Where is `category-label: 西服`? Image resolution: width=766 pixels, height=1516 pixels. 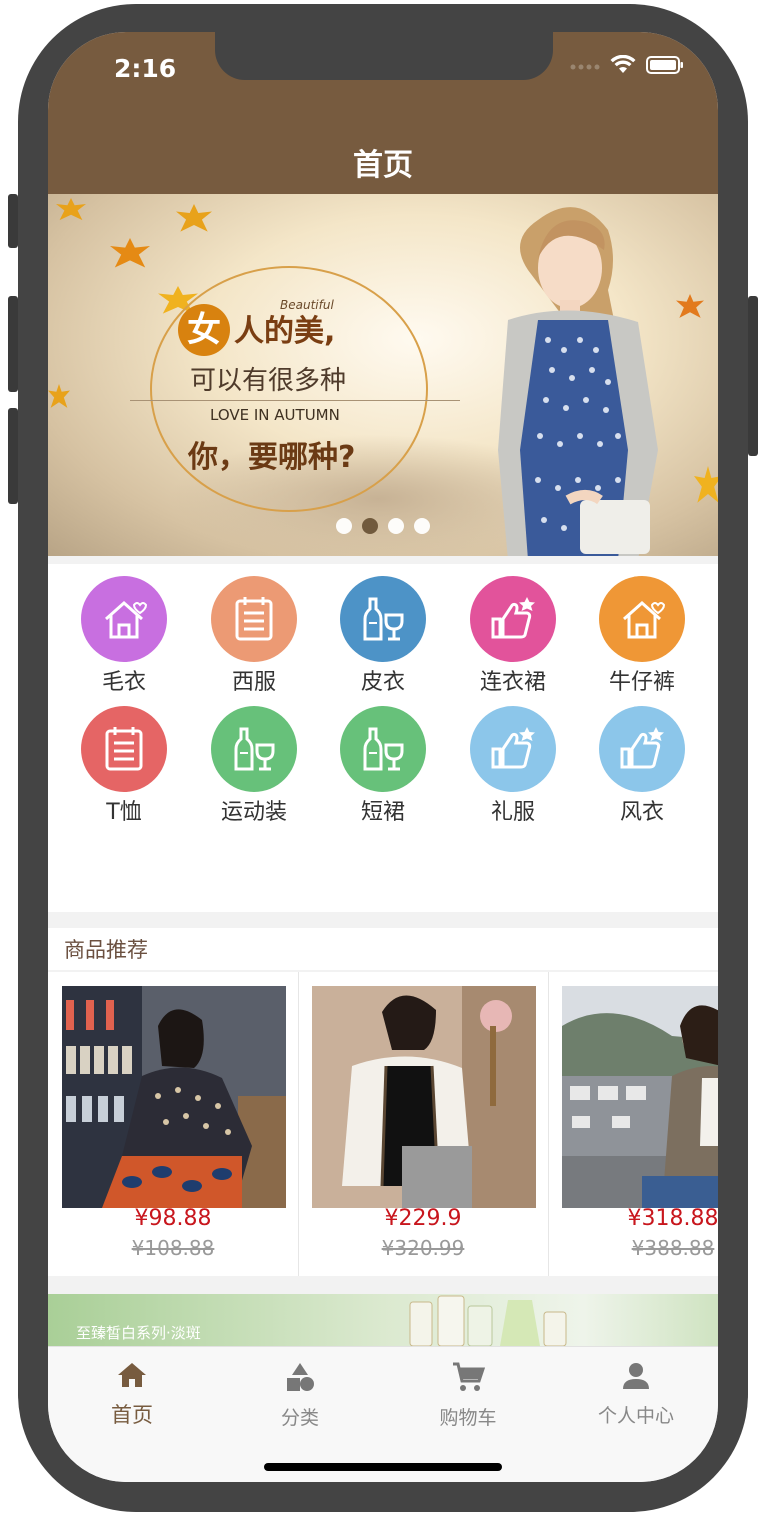 category-label: 西服 is located at coordinates (253, 682).